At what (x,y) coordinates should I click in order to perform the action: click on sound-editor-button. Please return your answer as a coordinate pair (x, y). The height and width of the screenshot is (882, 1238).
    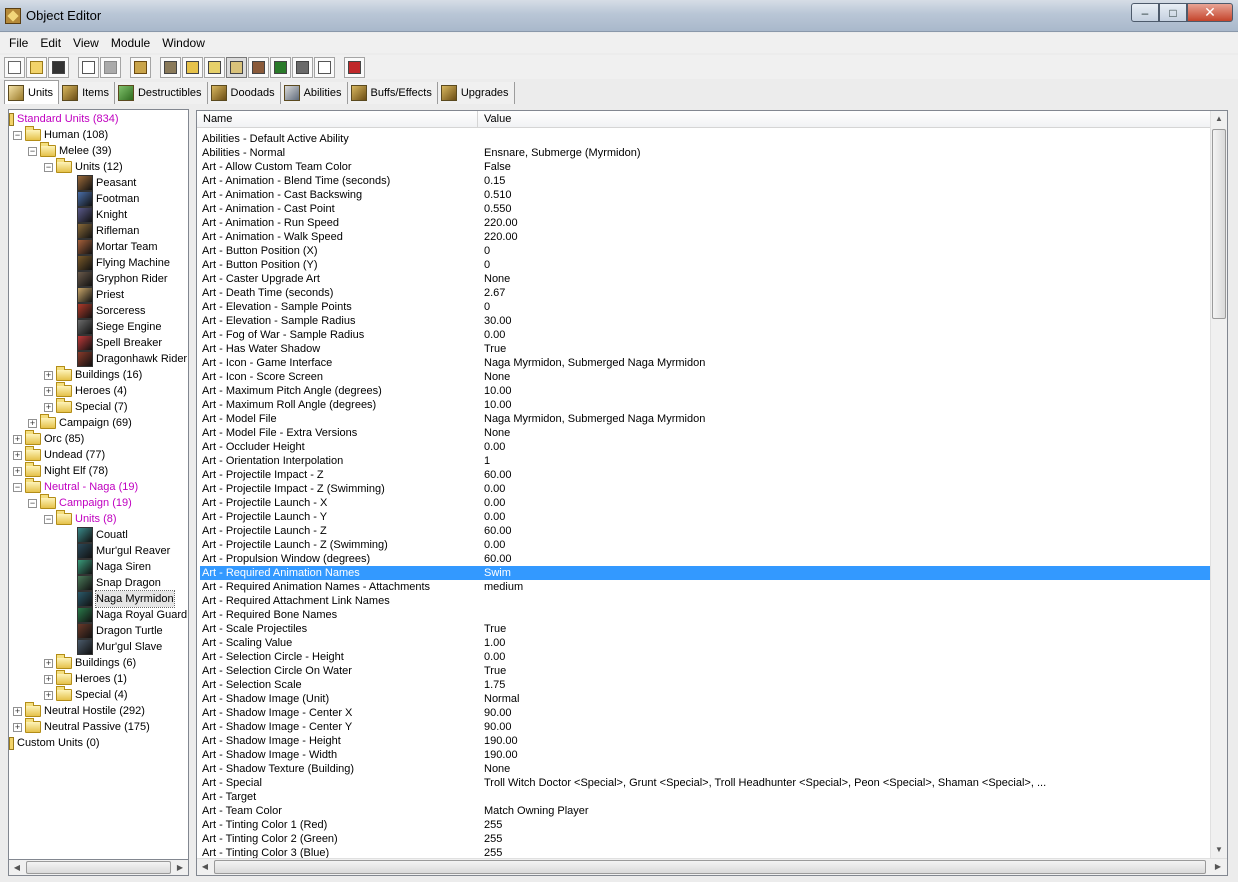
    Looking at the image, I should click on (214, 67).